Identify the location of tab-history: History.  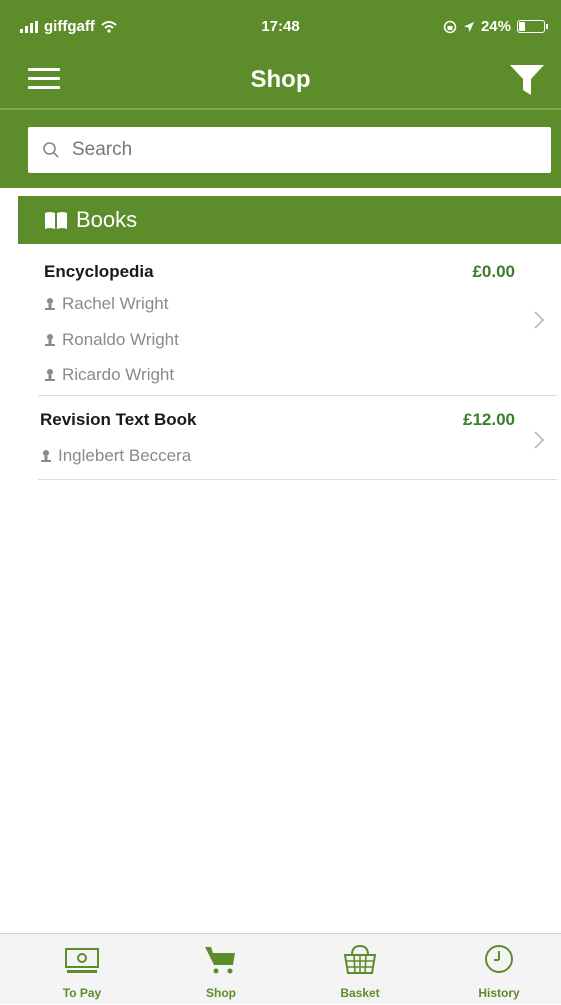
(499, 969).